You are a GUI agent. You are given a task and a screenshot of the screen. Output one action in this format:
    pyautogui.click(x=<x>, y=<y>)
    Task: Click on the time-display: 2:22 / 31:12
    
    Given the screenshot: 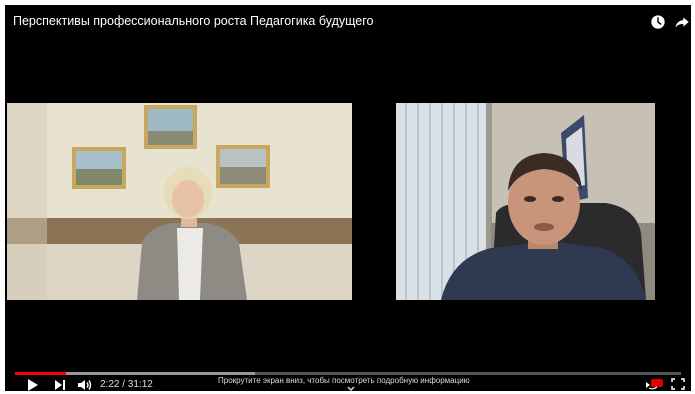 What is the action you would take?
    pyautogui.click(x=126, y=384)
    